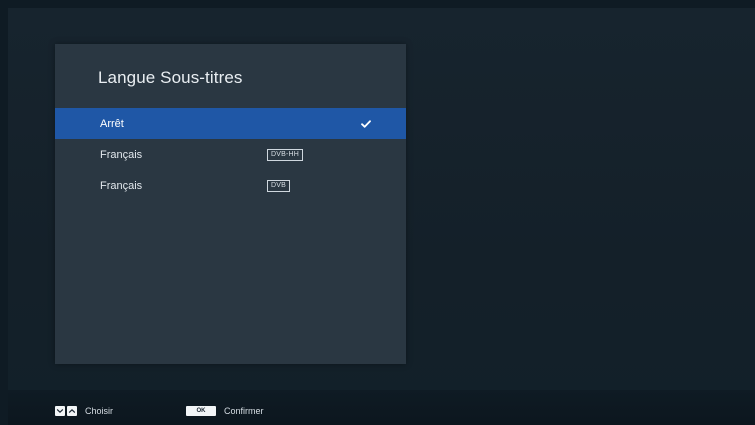 The width and height of the screenshot is (755, 425). What do you see at coordinates (72, 411) in the screenshot?
I see `chevron-up-icon` at bounding box center [72, 411].